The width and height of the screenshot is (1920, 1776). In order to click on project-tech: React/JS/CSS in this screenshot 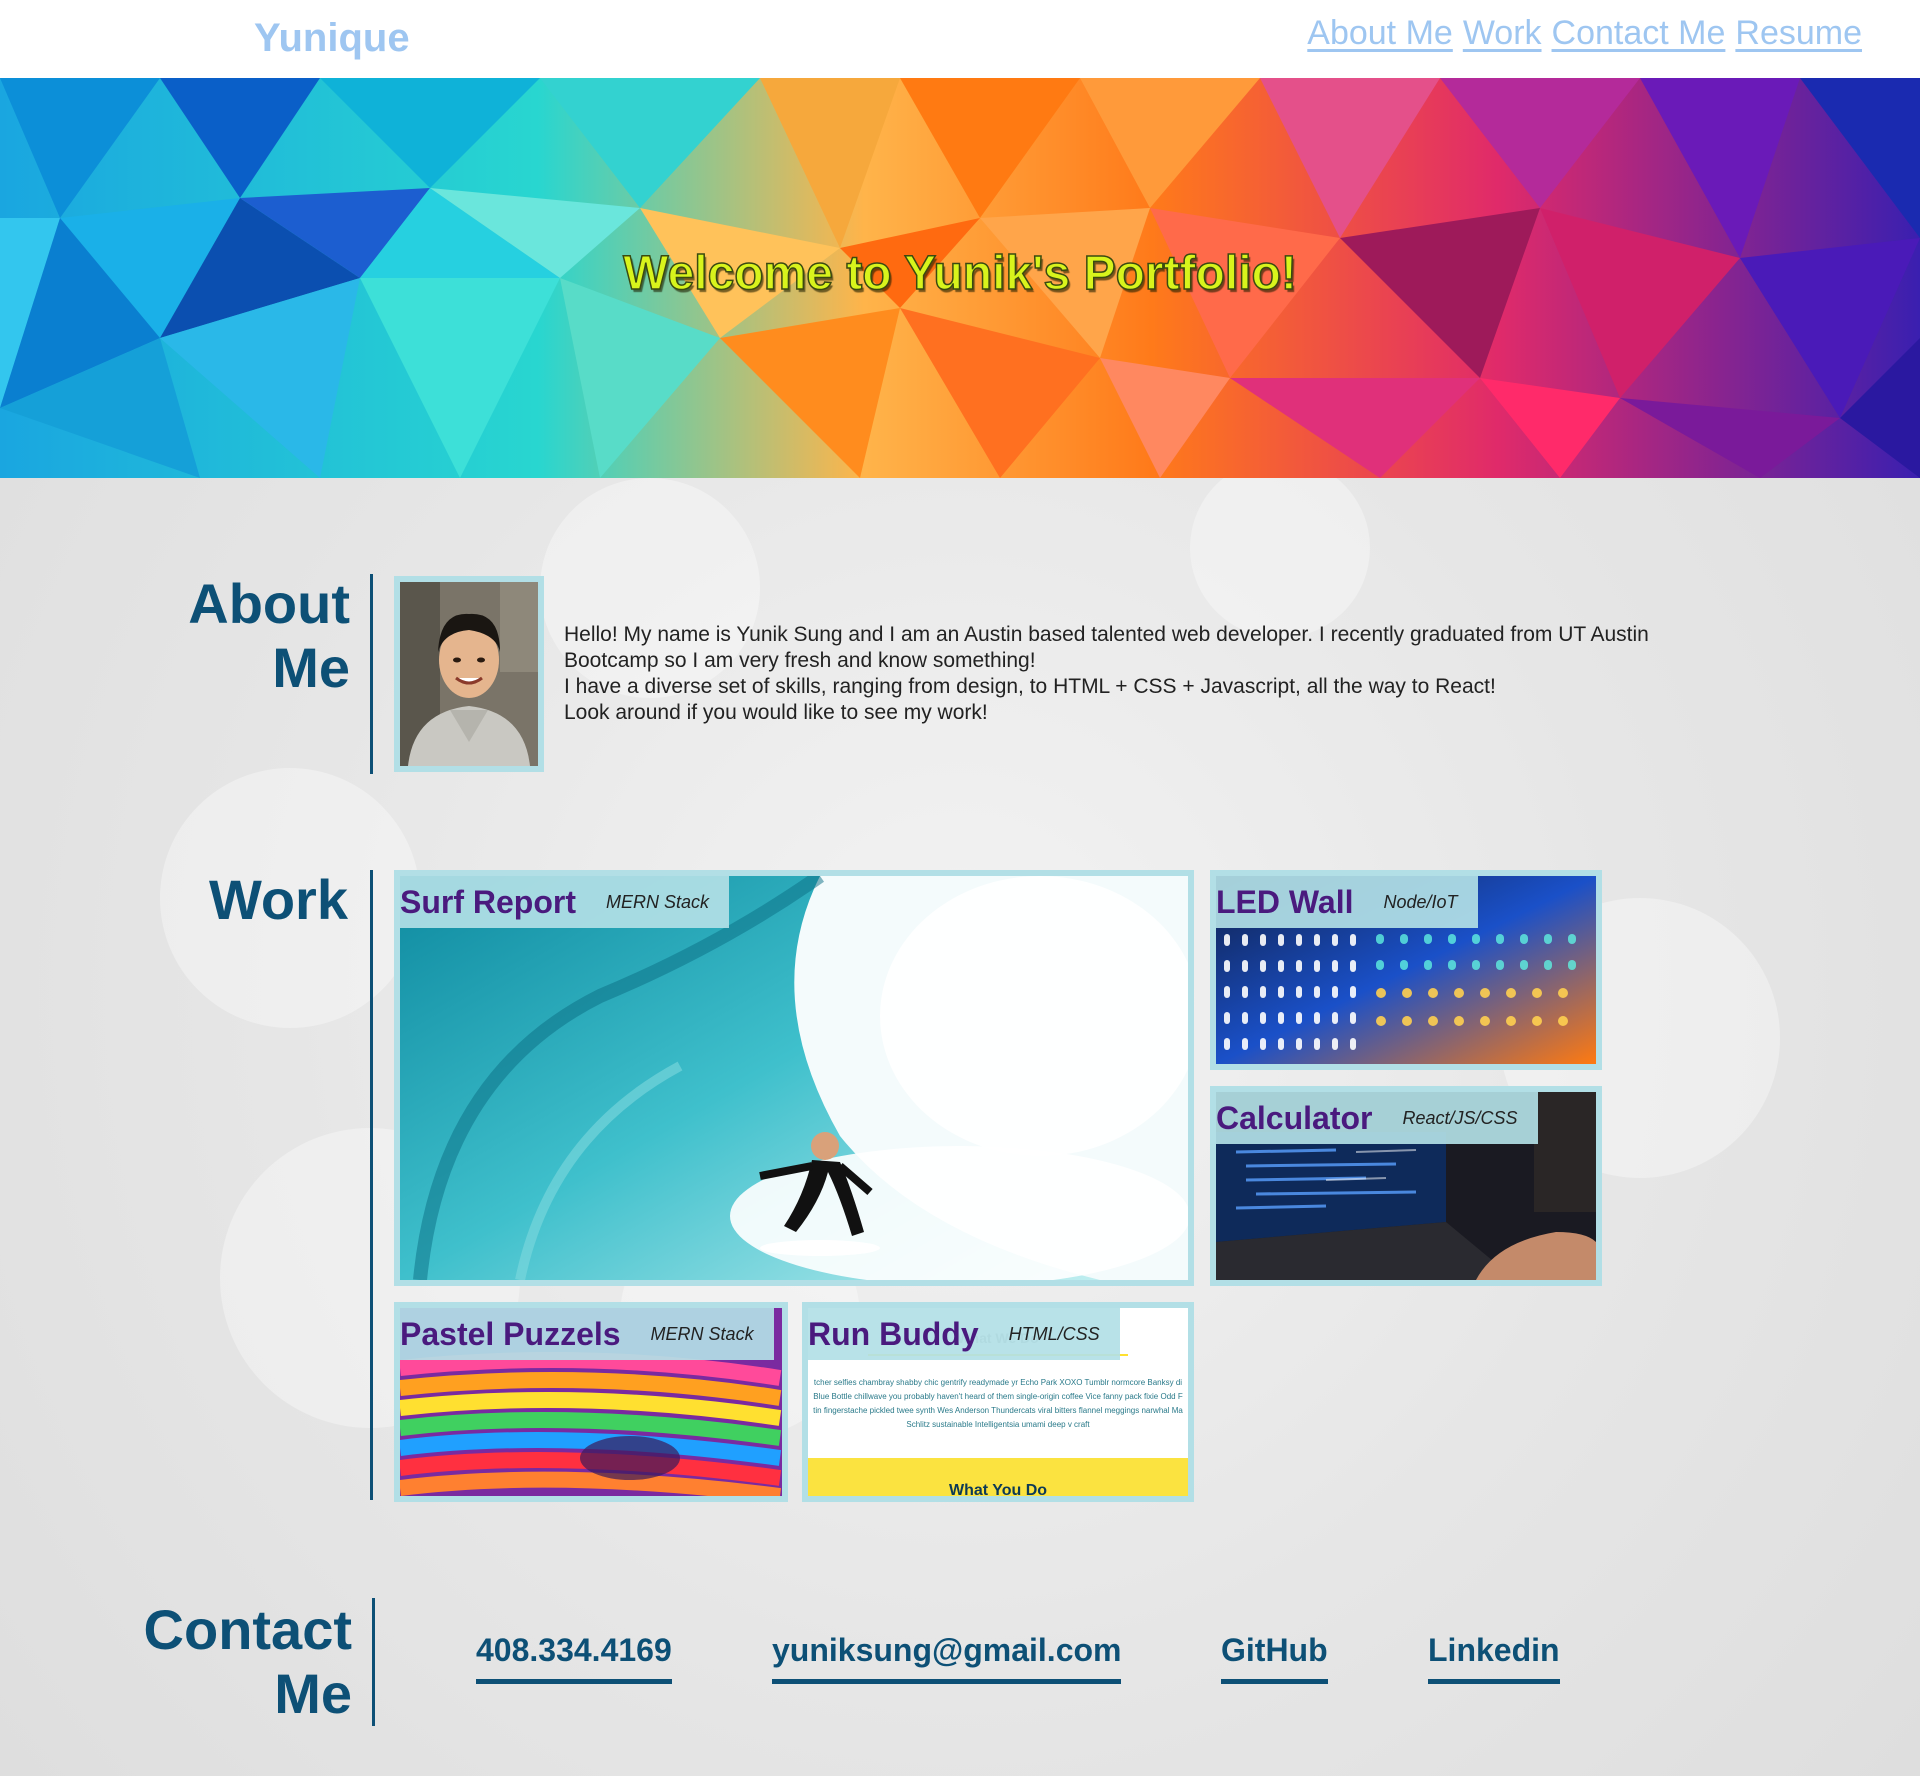, I will do `click(1460, 1117)`.